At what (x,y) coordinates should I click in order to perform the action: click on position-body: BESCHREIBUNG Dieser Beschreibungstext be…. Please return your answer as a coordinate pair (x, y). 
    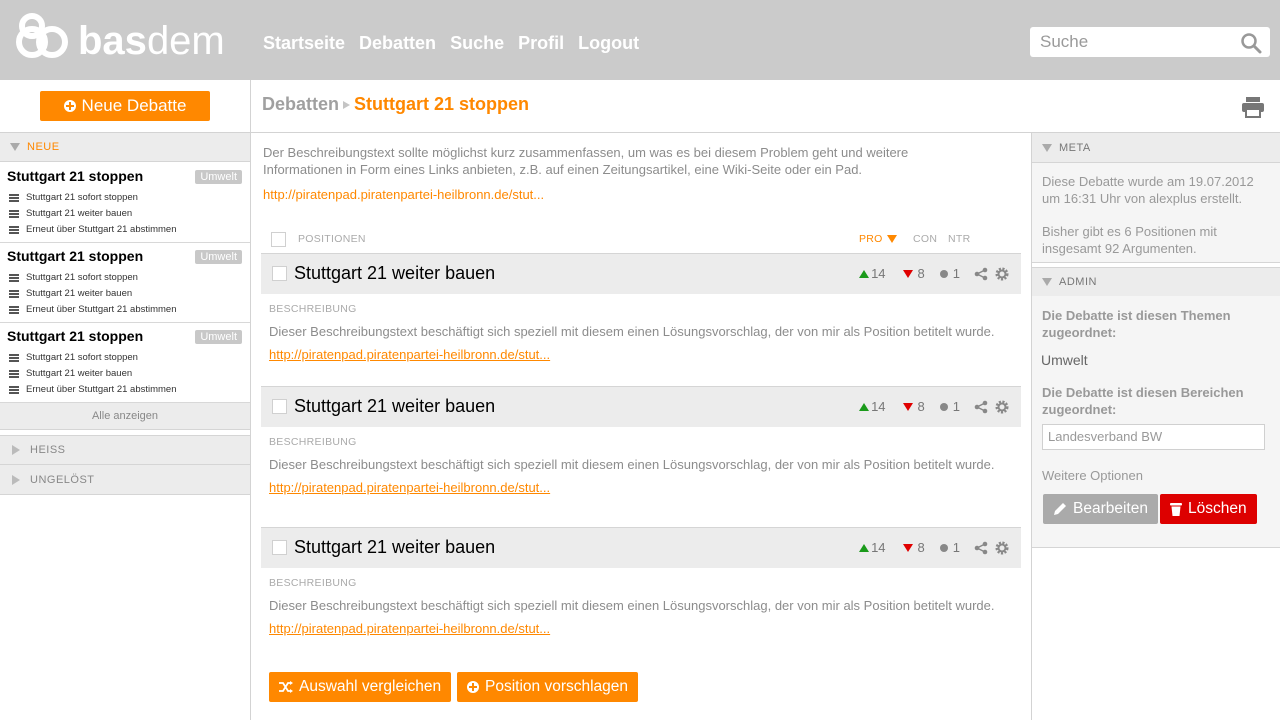
    Looking at the image, I should click on (641, 328).